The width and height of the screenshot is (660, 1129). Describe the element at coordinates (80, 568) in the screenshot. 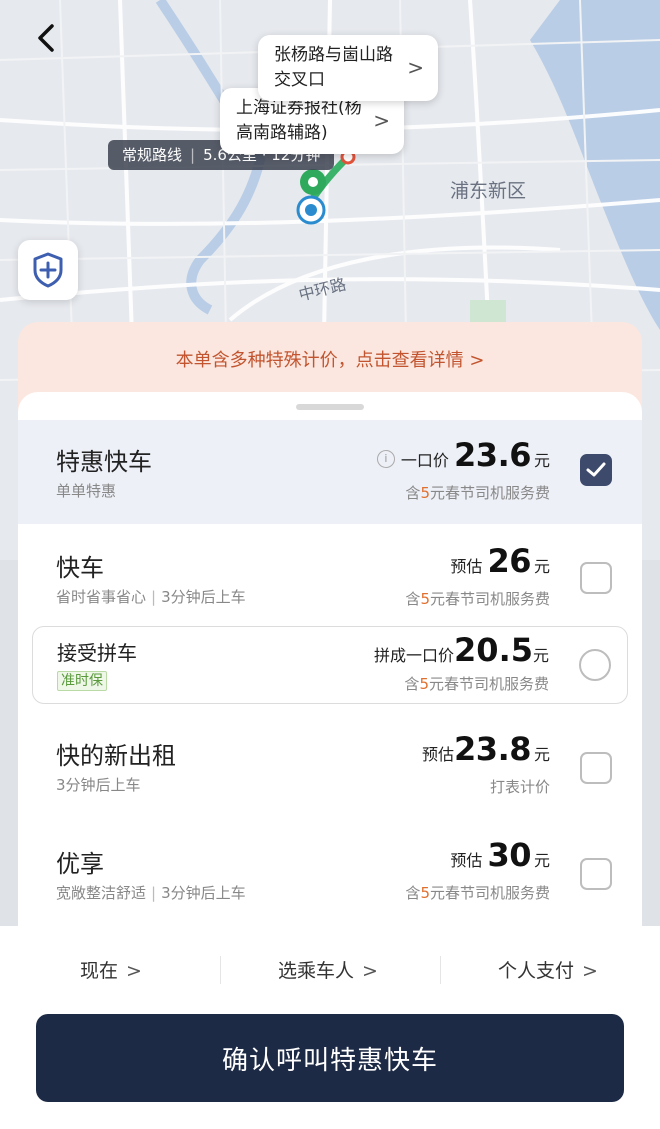

I see `ride-option-name: 快车` at that location.